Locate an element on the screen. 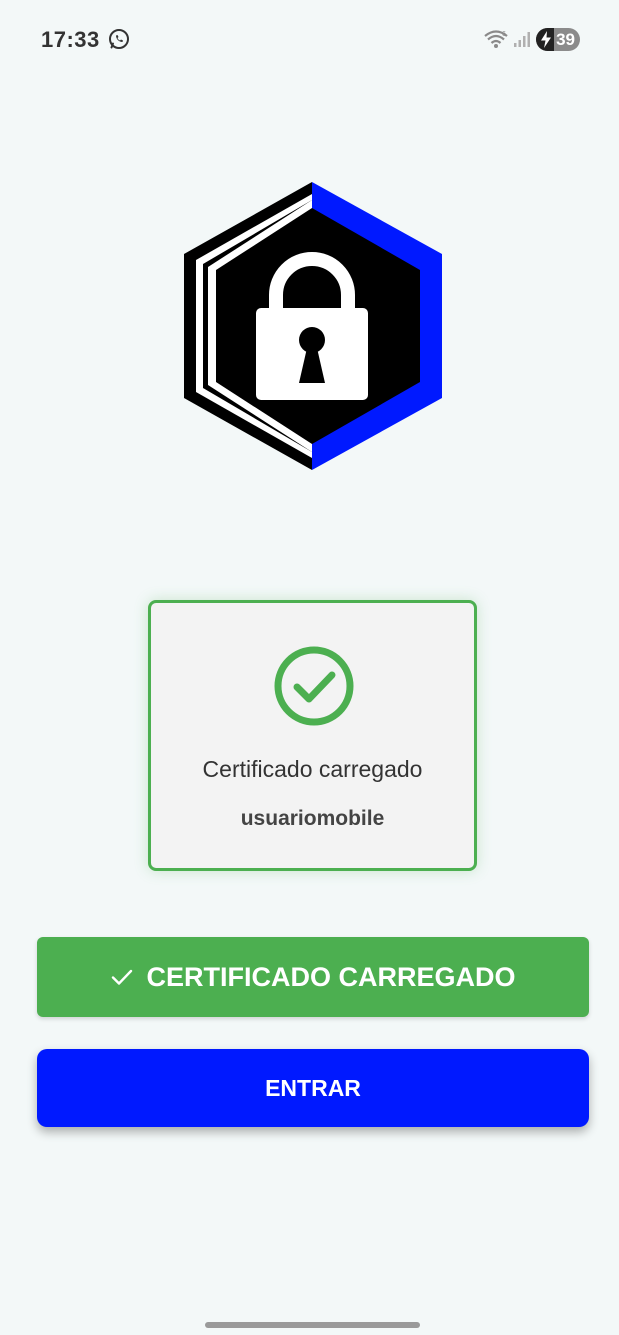 This screenshot has width=619, height=1335. enter-button: ENTRAR is located at coordinates (313, 1088).